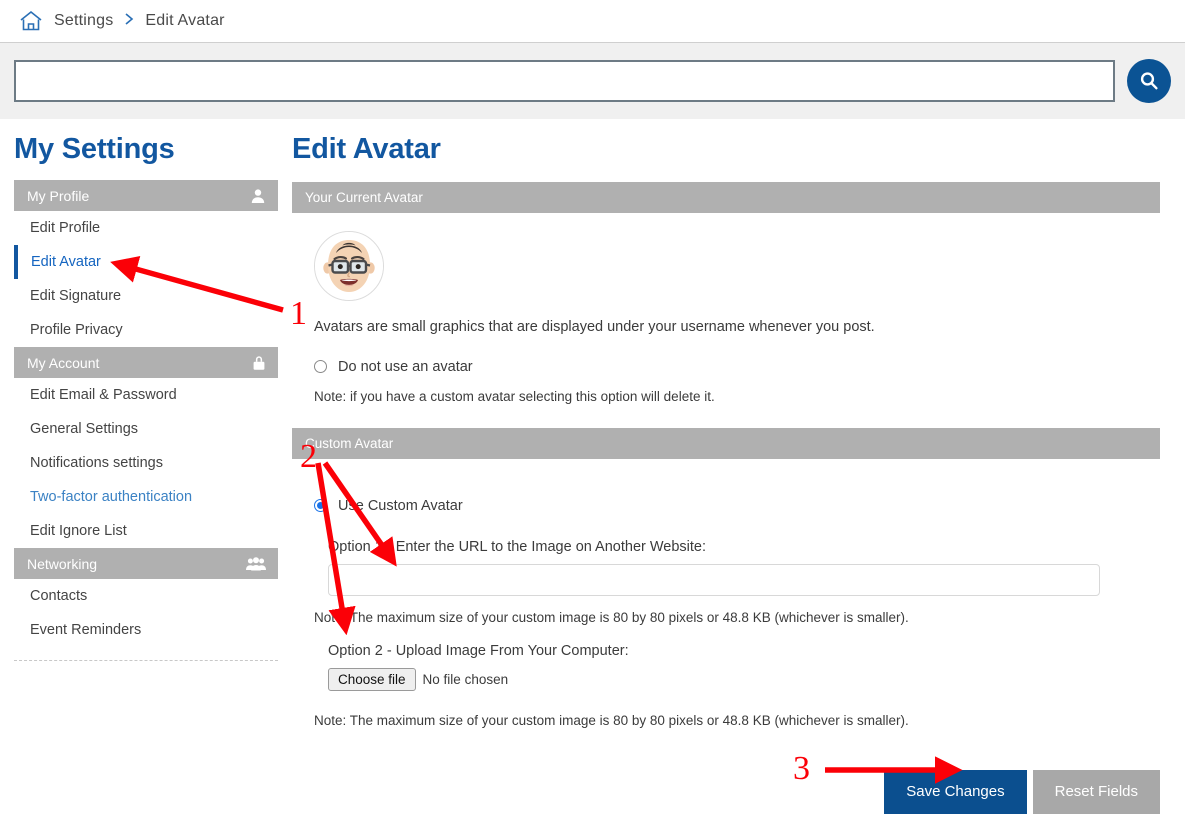  I want to click on no-avatar-radio, so click(320, 367).